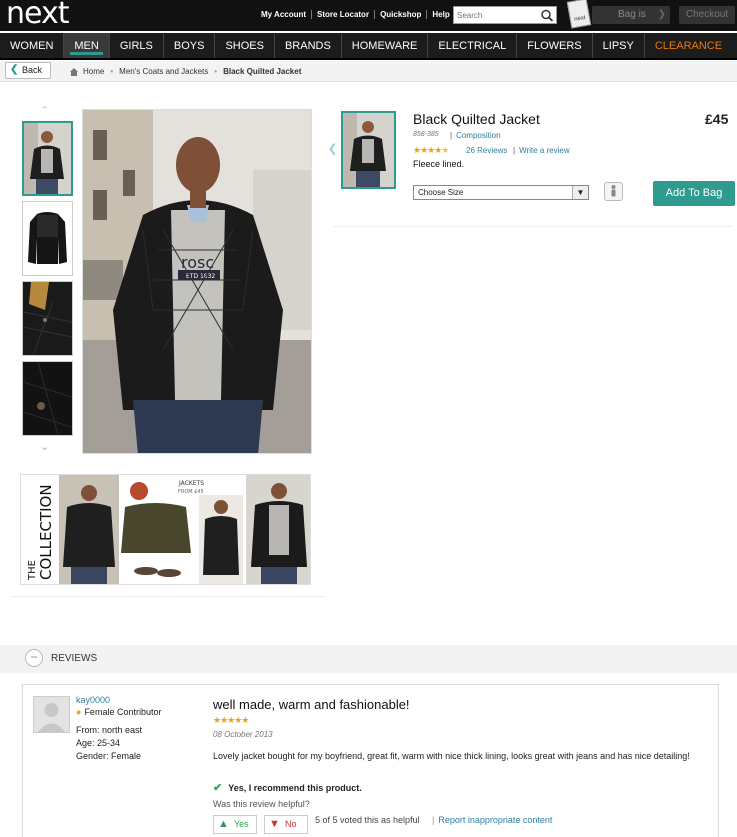  What do you see at coordinates (123, 712) in the screenshot?
I see `contributor-label: Female Contributor` at bounding box center [123, 712].